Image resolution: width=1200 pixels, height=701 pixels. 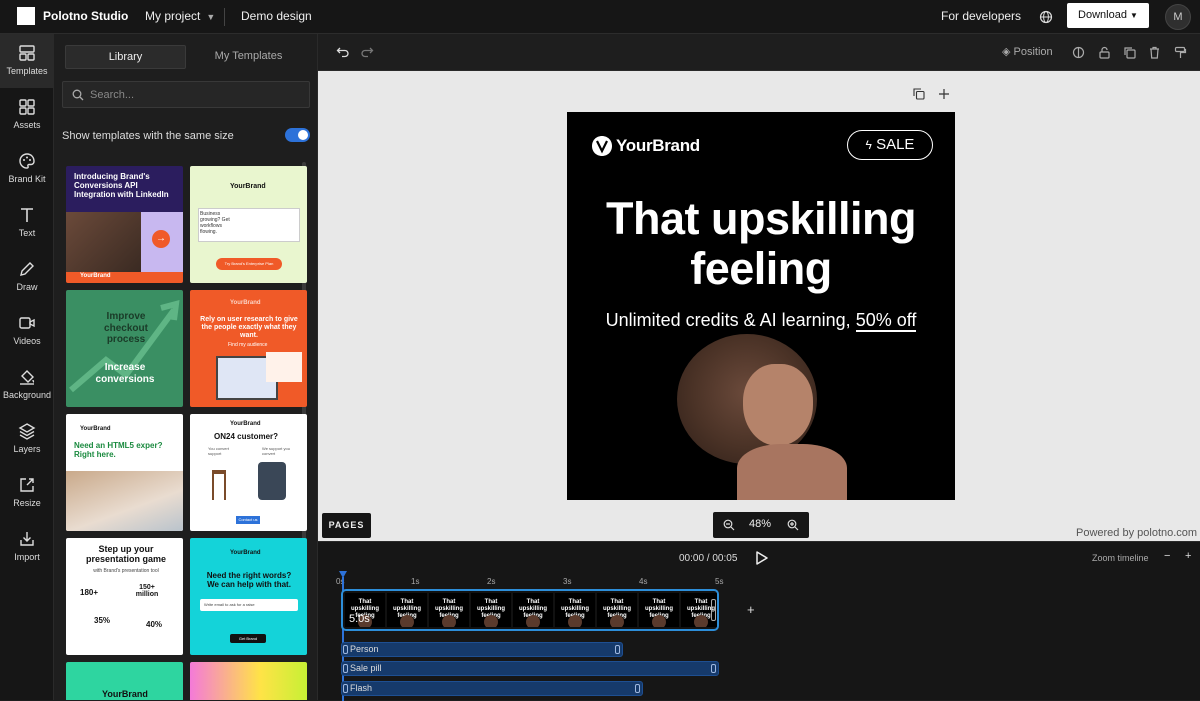 I want to click on zoom-timeline-label: Zoom timeline, so click(x=1120, y=558).